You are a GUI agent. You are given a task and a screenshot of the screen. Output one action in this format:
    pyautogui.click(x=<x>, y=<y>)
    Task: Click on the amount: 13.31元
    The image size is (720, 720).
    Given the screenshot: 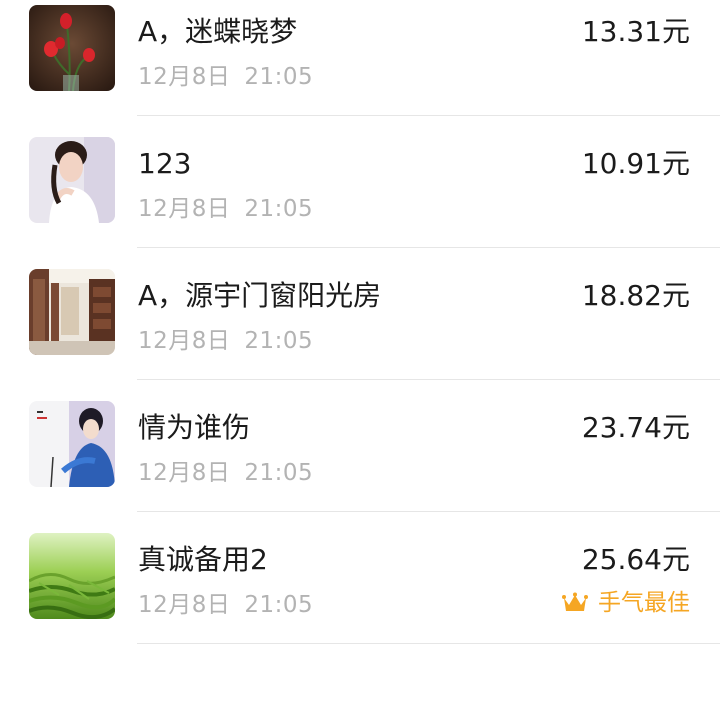 What is the action you would take?
    pyautogui.click(x=635, y=31)
    